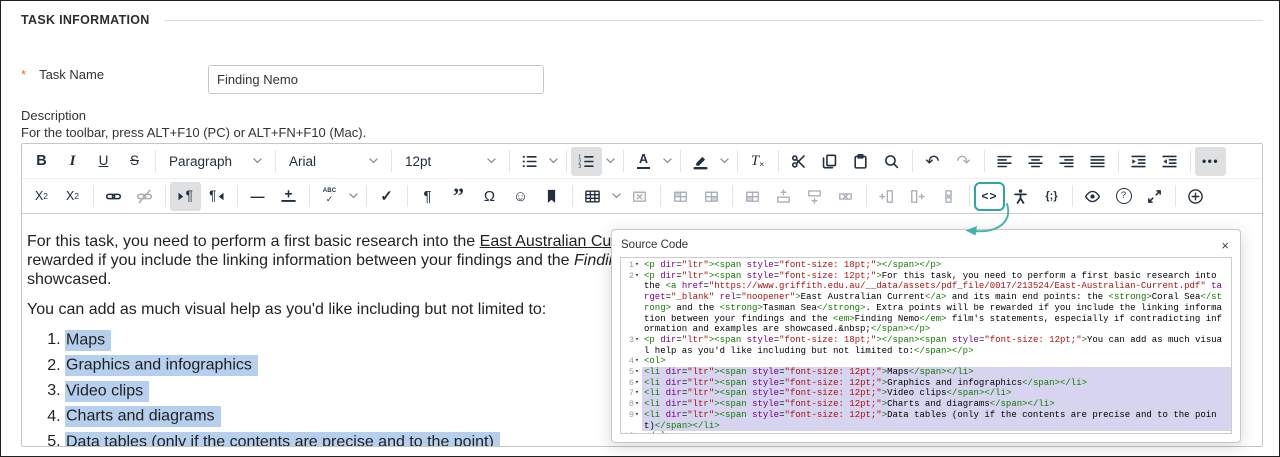 This screenshot has height=457, width=1280. I want to click on undo-button: ↶, so click(932, 161).